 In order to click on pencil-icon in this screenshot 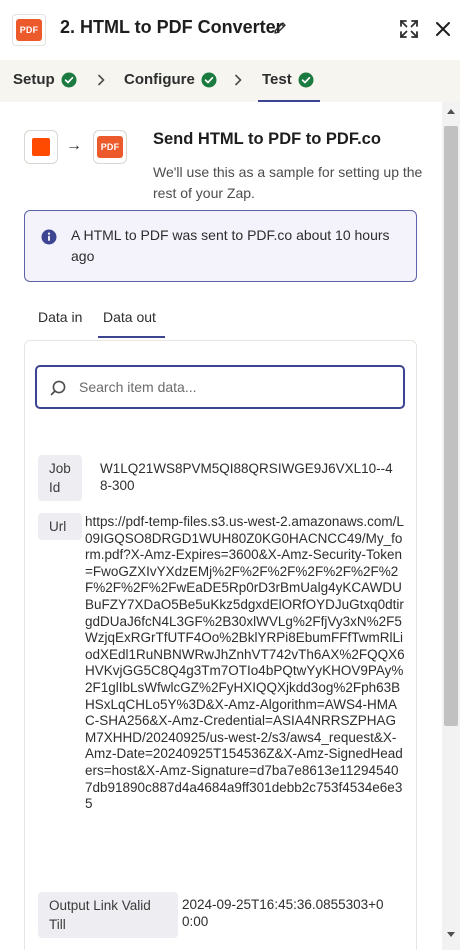, I will do `click(280, 28)`.